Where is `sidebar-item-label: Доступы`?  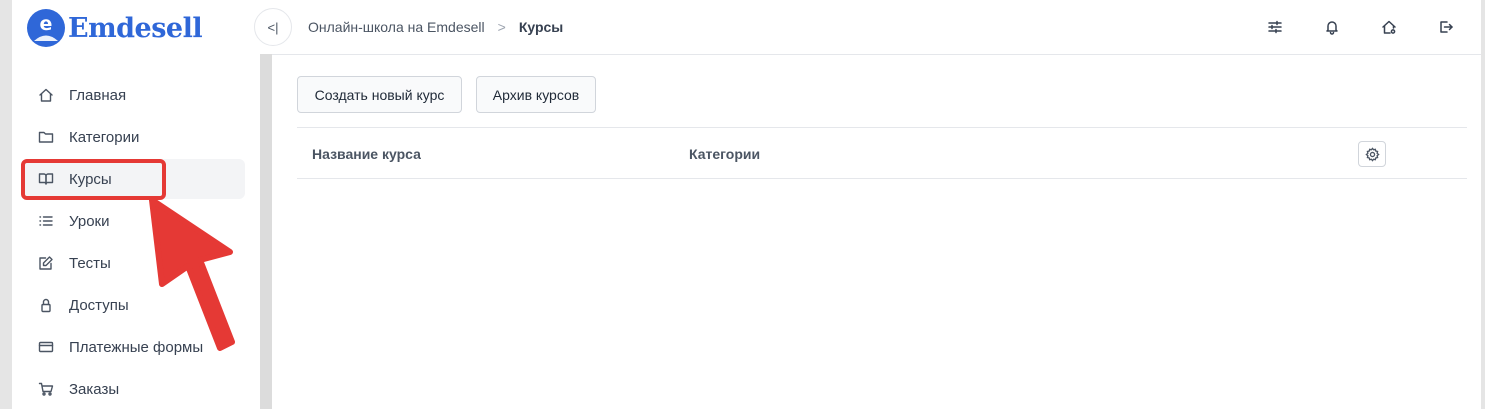 sidebar-item-label: Доступы is located at coordinates (99, 305).